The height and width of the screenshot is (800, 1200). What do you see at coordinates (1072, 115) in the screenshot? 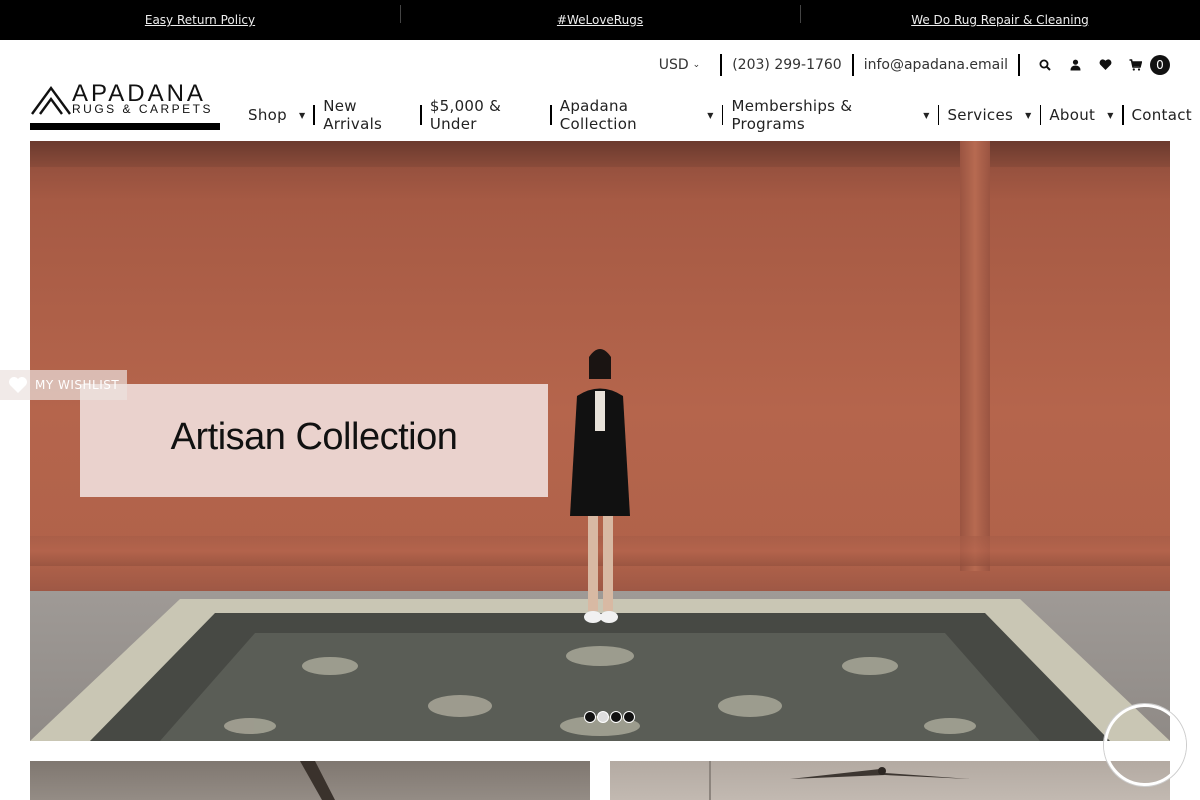
I see `nav-label: About` at bounding box center [1072, 115].